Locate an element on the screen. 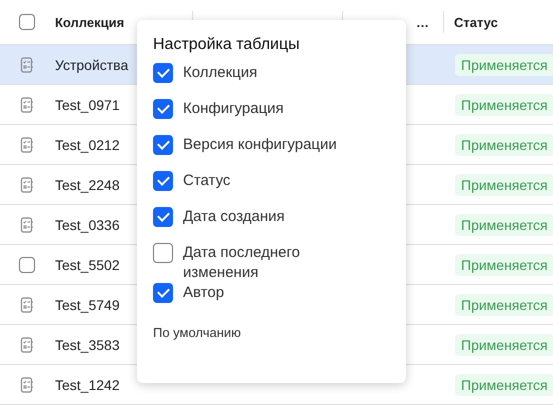 Image resolution: width=553 pixels, height=405 pixels. table-cell: Test_1242 is located at coordinates (87, 384).